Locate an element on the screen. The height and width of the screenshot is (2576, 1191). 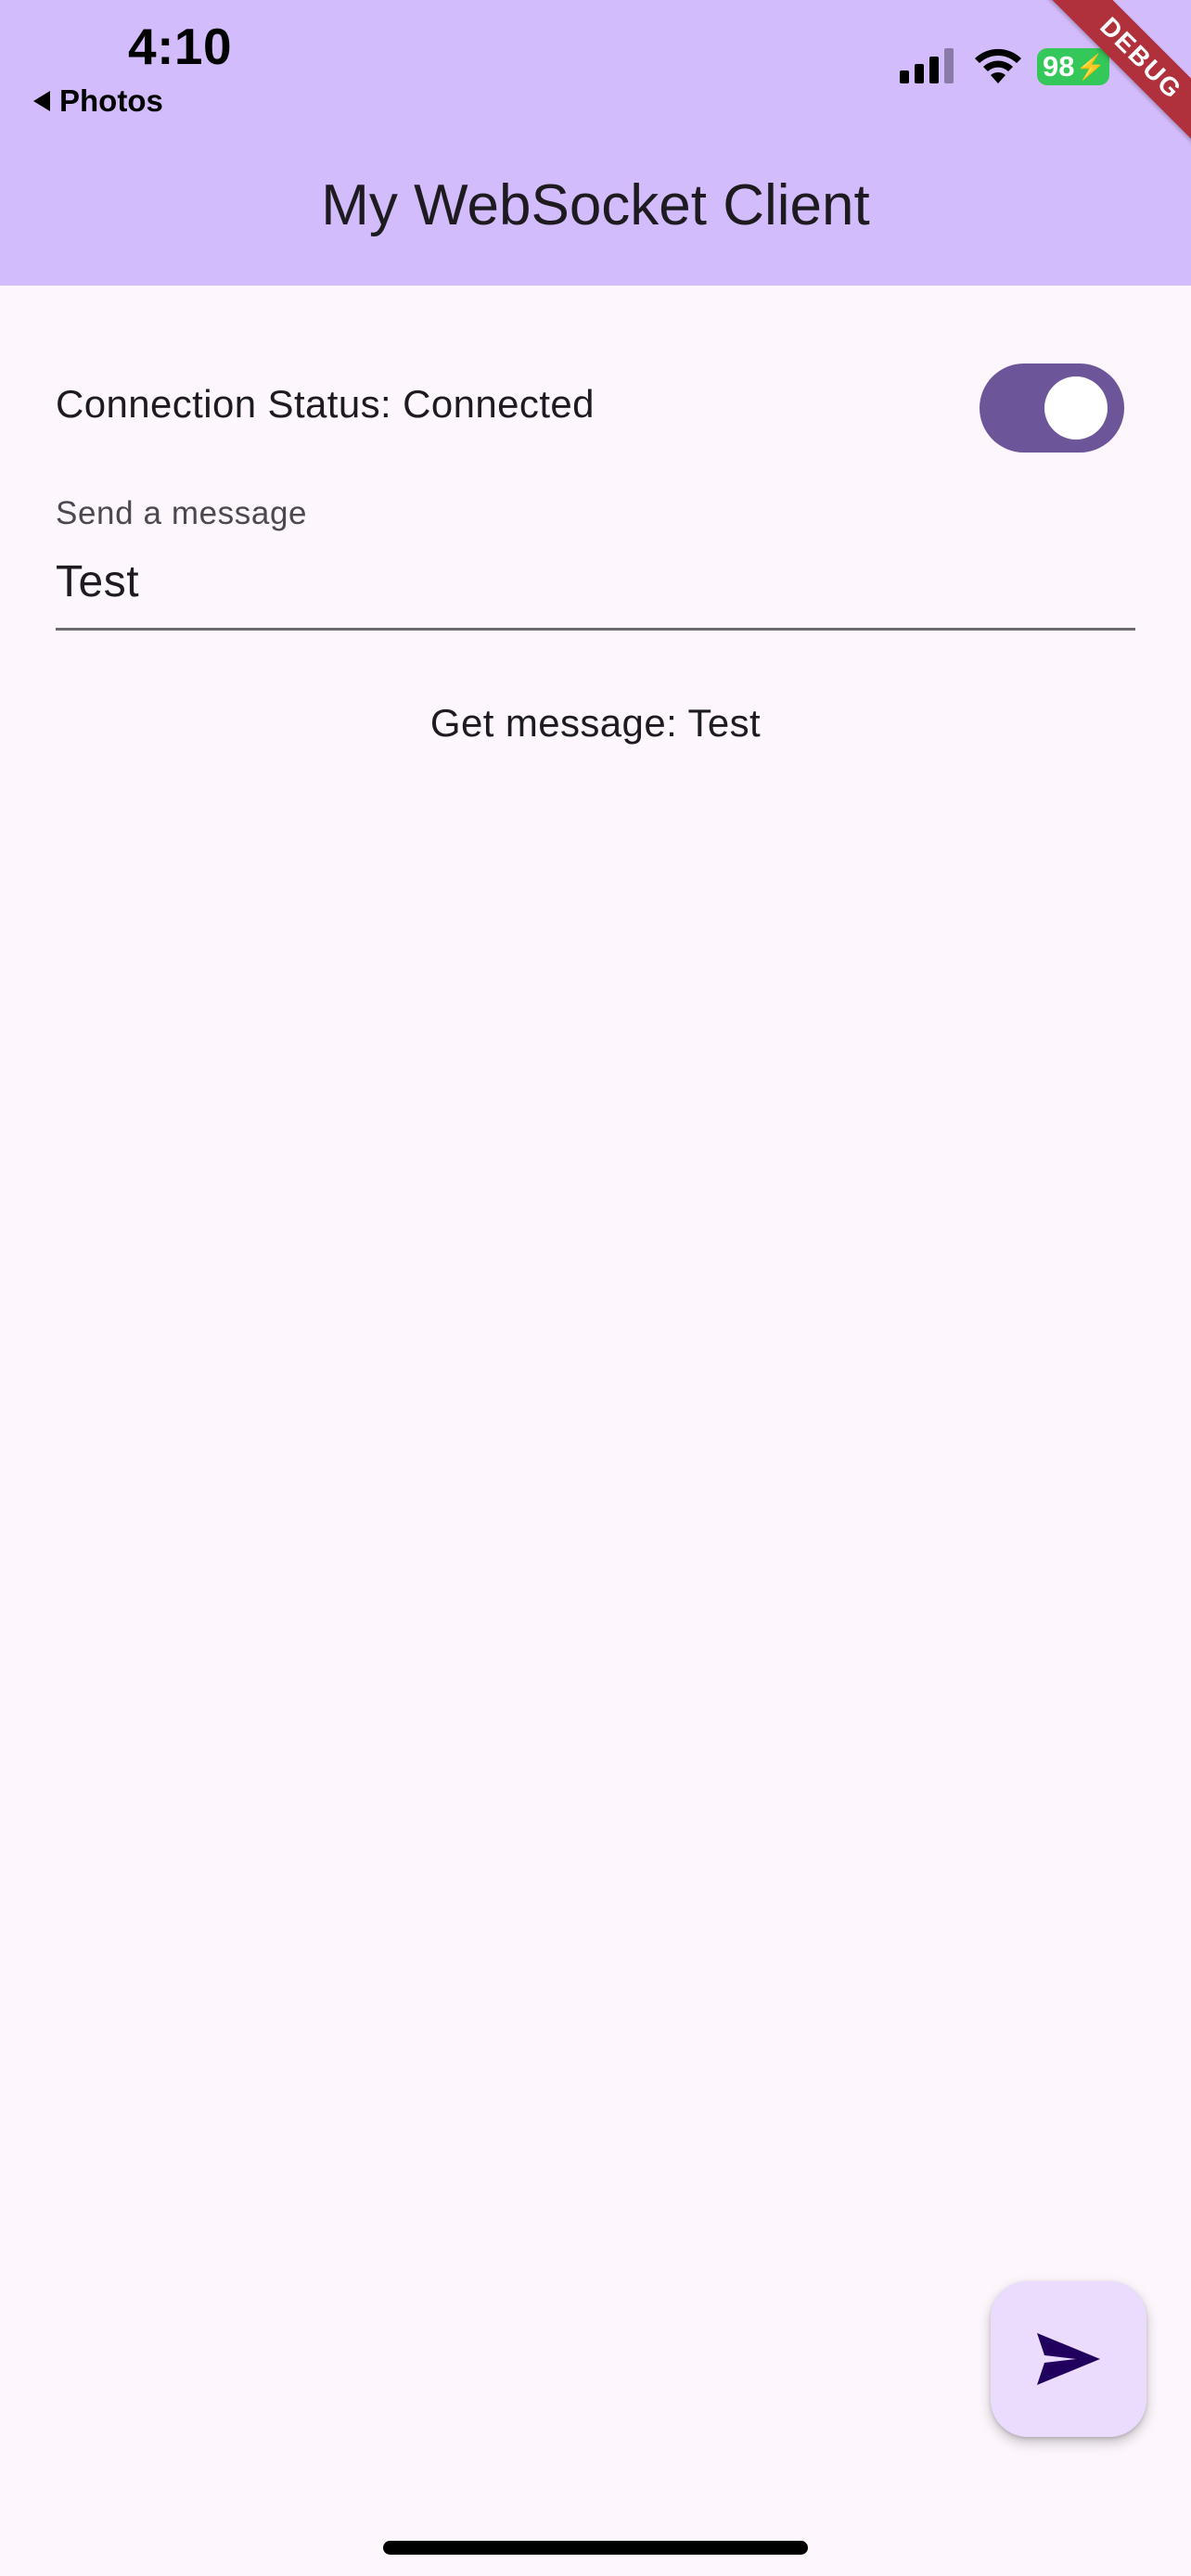
battery-indicator: 98 ⚡ is located at coordinates (1073, 66).